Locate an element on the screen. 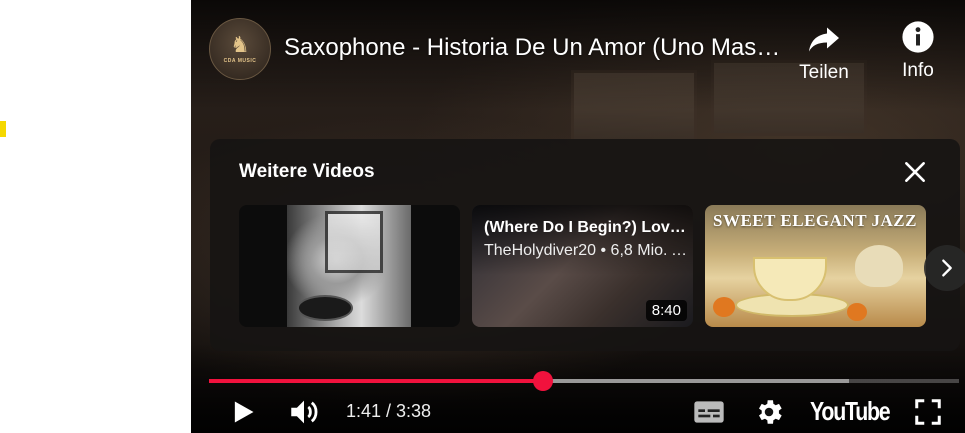 This screenshot has height=433, width=965. duration-badge: 8:40 is located at coordinates (666, 310).